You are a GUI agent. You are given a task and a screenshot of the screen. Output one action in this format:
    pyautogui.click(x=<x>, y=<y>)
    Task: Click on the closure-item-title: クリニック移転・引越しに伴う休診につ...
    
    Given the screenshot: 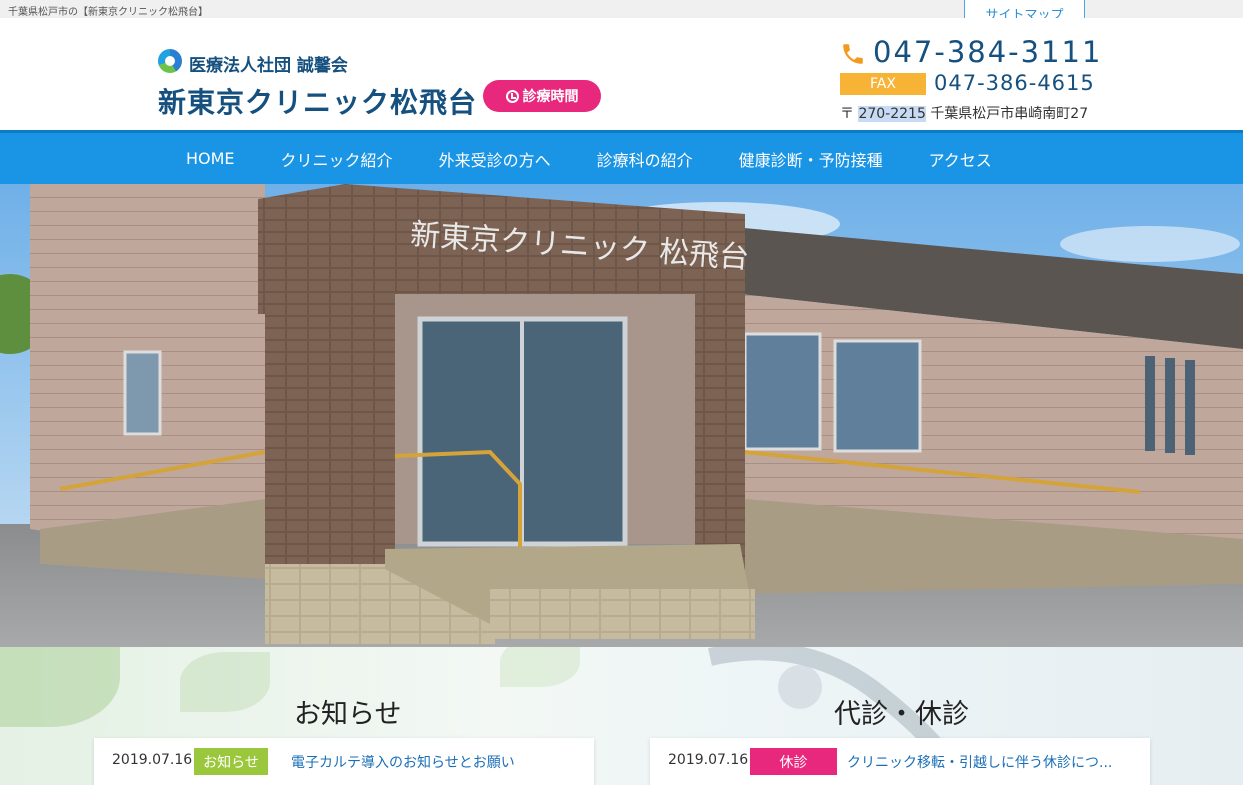 What is the action you would take?
    pyautogui.click(x=979, y=762)
    